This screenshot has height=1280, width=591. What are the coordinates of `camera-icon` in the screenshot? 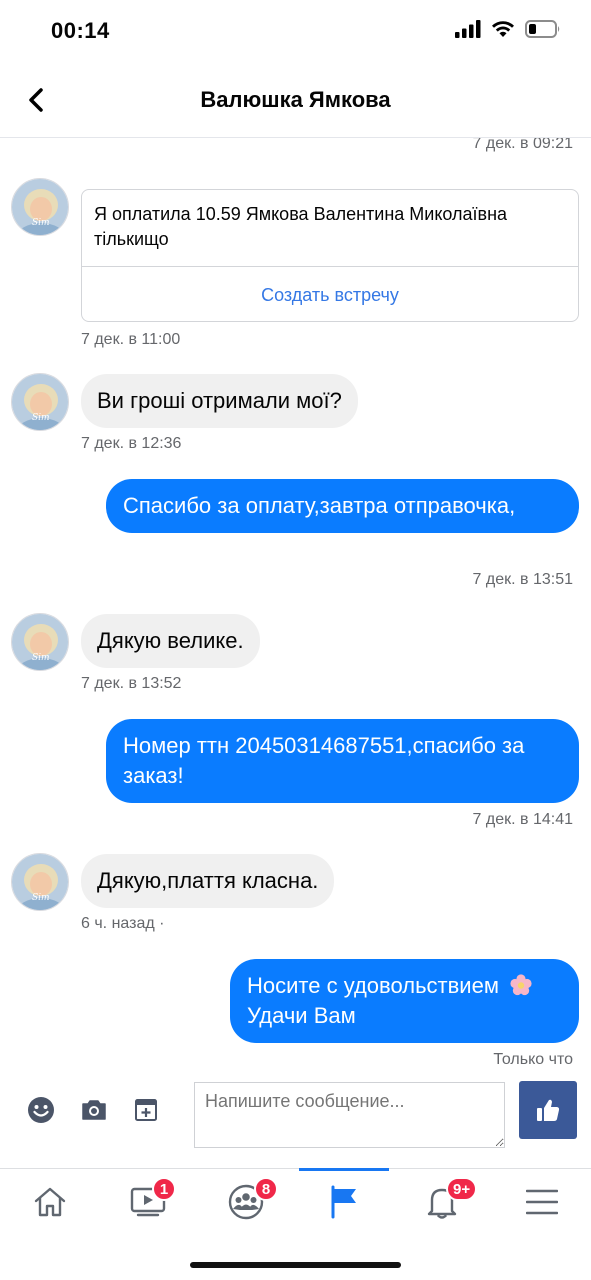 It's located at (94, 1110).